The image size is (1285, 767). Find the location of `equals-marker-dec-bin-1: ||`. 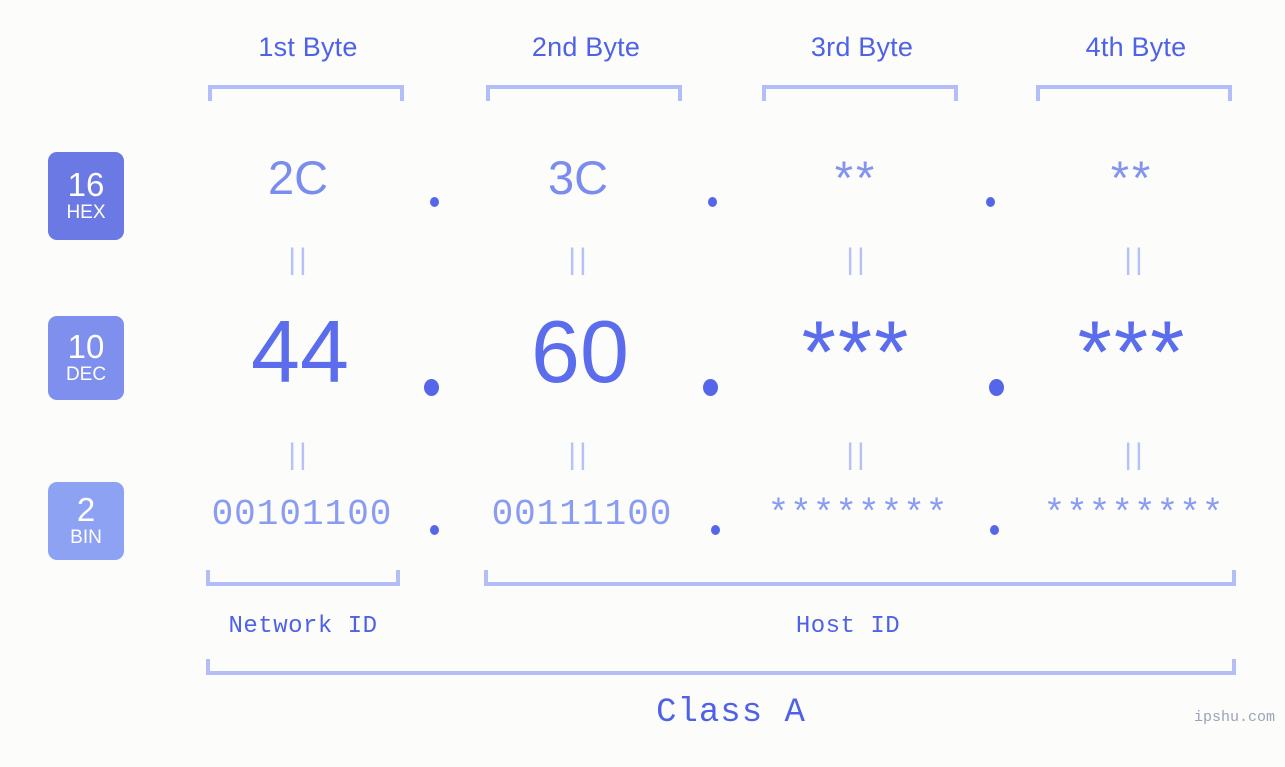

equals-marker-dec-bin-1: || is located at coordinates (299, 454).